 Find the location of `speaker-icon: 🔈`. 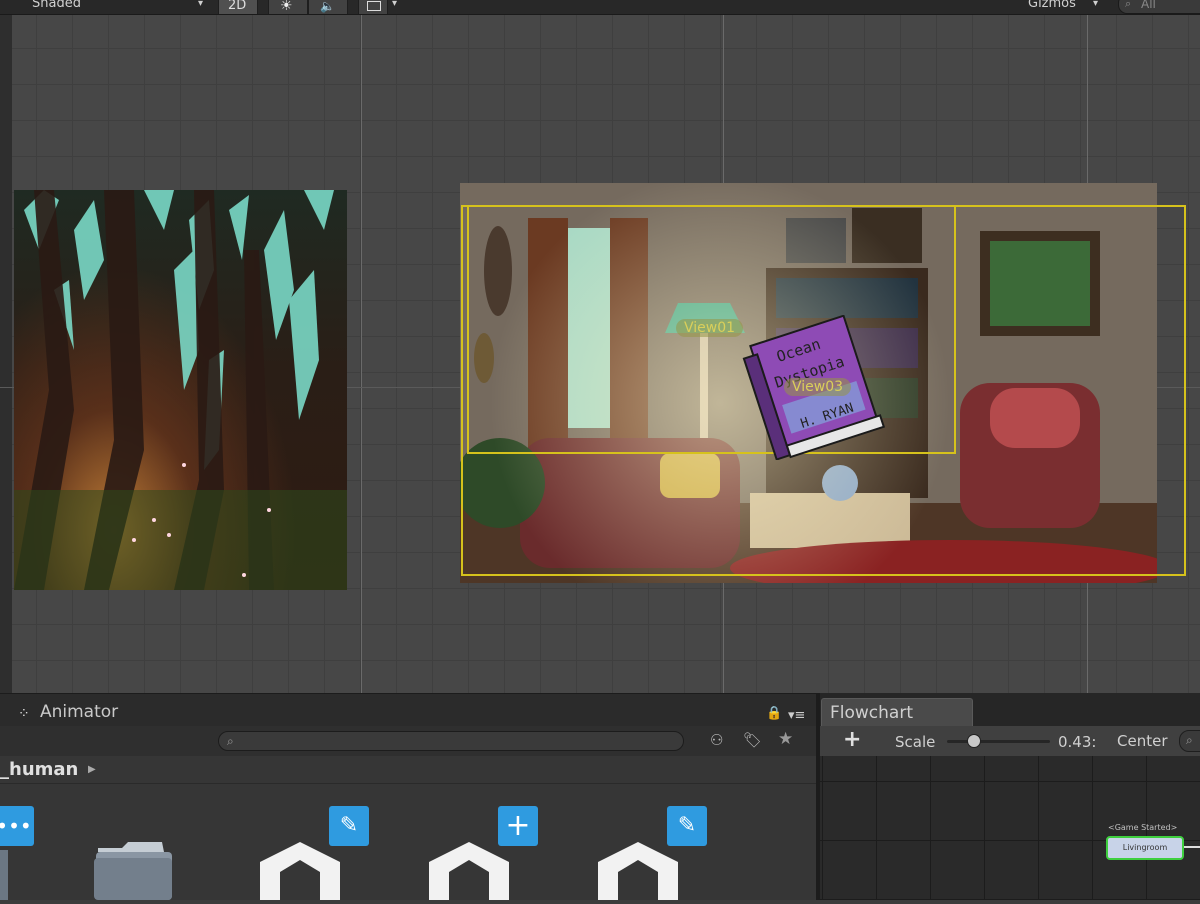

speaker-icon: 🔈 is located at coordinates (327, 6).